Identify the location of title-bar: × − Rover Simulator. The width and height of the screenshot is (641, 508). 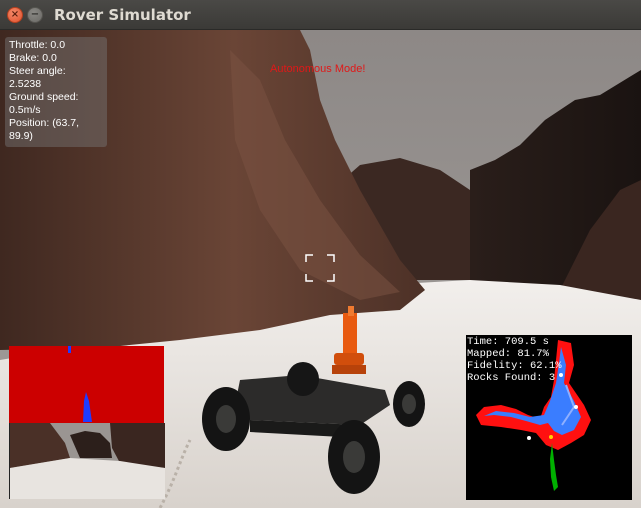
(320, 15).